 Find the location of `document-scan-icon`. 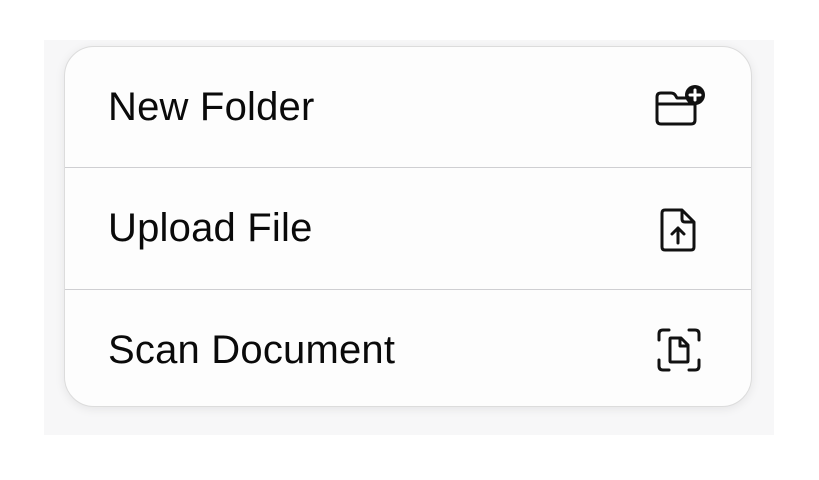

document-scan-icon is located at coordinates (679, 350).